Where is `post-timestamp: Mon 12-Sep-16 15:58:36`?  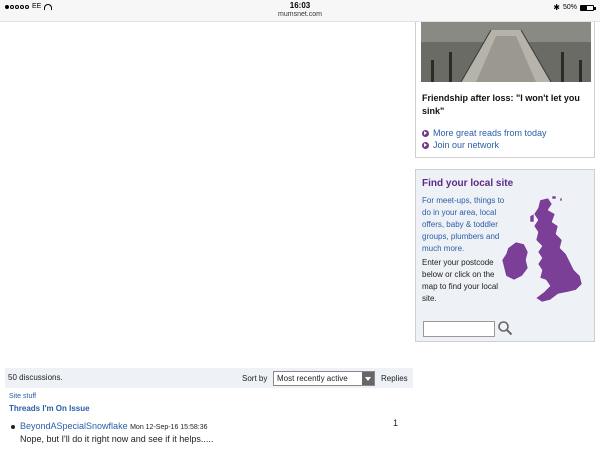
post-timestamp: Mon 12-Sep-16 15:58:36 is located at coordinates (169, 427).